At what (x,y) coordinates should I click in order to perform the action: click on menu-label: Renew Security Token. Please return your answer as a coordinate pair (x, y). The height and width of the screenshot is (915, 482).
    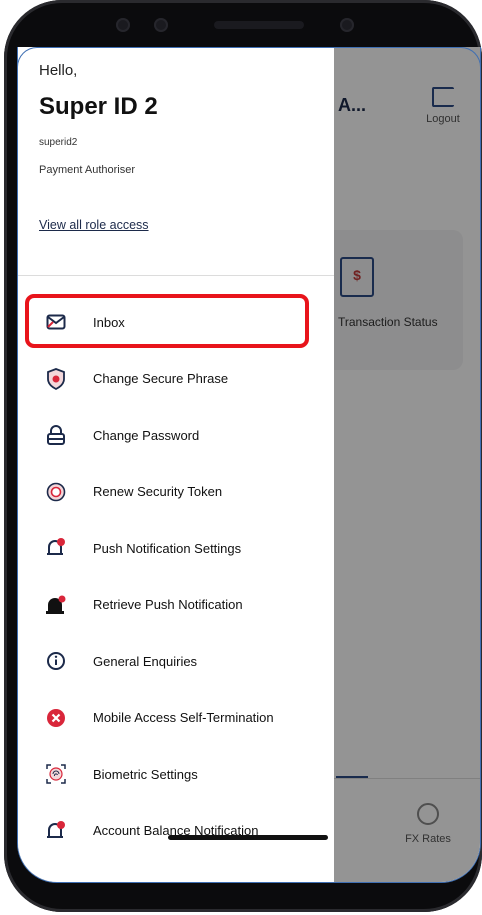
    Looking at the image, I should click on (158, 492).